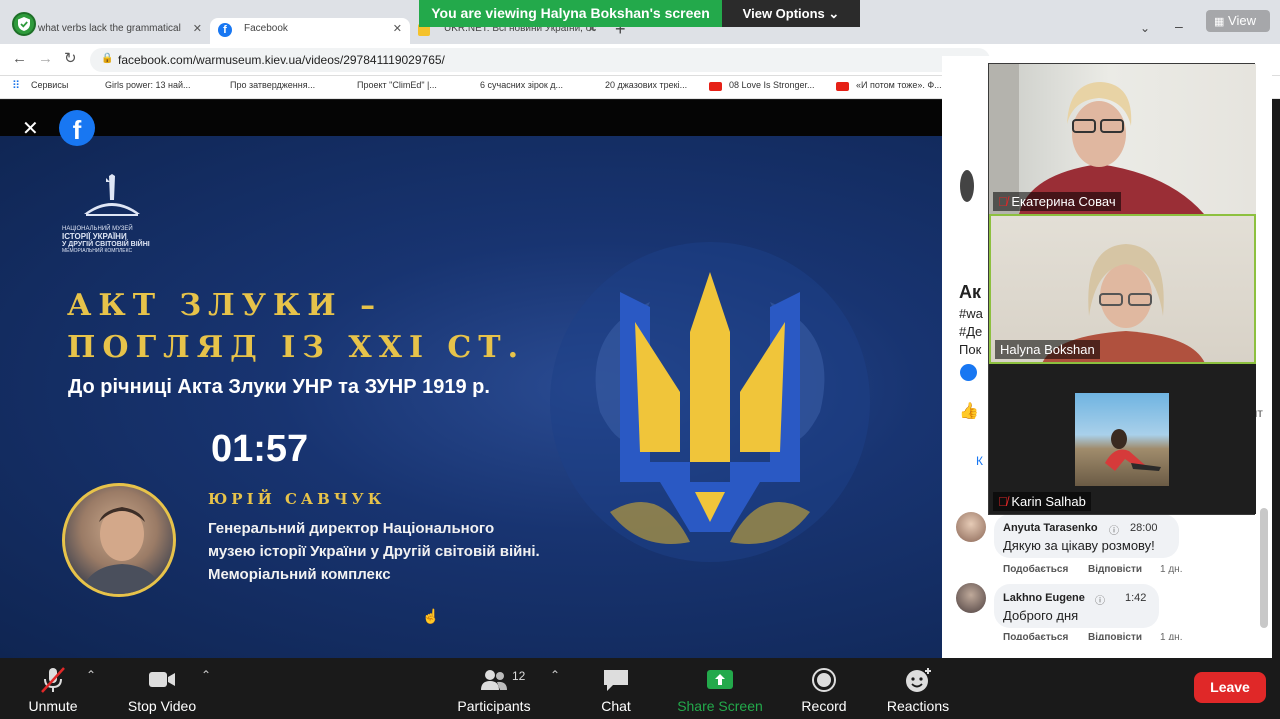 Image resolution: width=1280 pixels, height=719 pixels. Describe the element at coordinates (971, 598) in the screenshot. I see `comment-avatar` at that location.